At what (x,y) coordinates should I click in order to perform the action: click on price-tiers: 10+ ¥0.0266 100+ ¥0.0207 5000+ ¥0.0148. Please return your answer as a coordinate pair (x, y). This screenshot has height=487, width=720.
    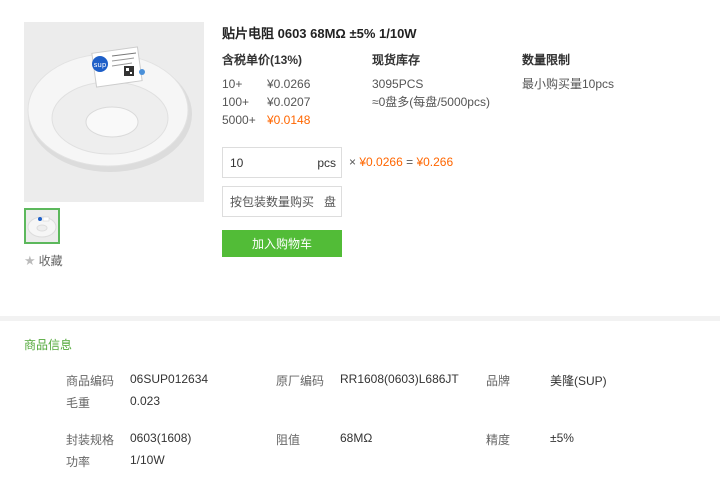
    Looking at the image, I should click on (266, 102).